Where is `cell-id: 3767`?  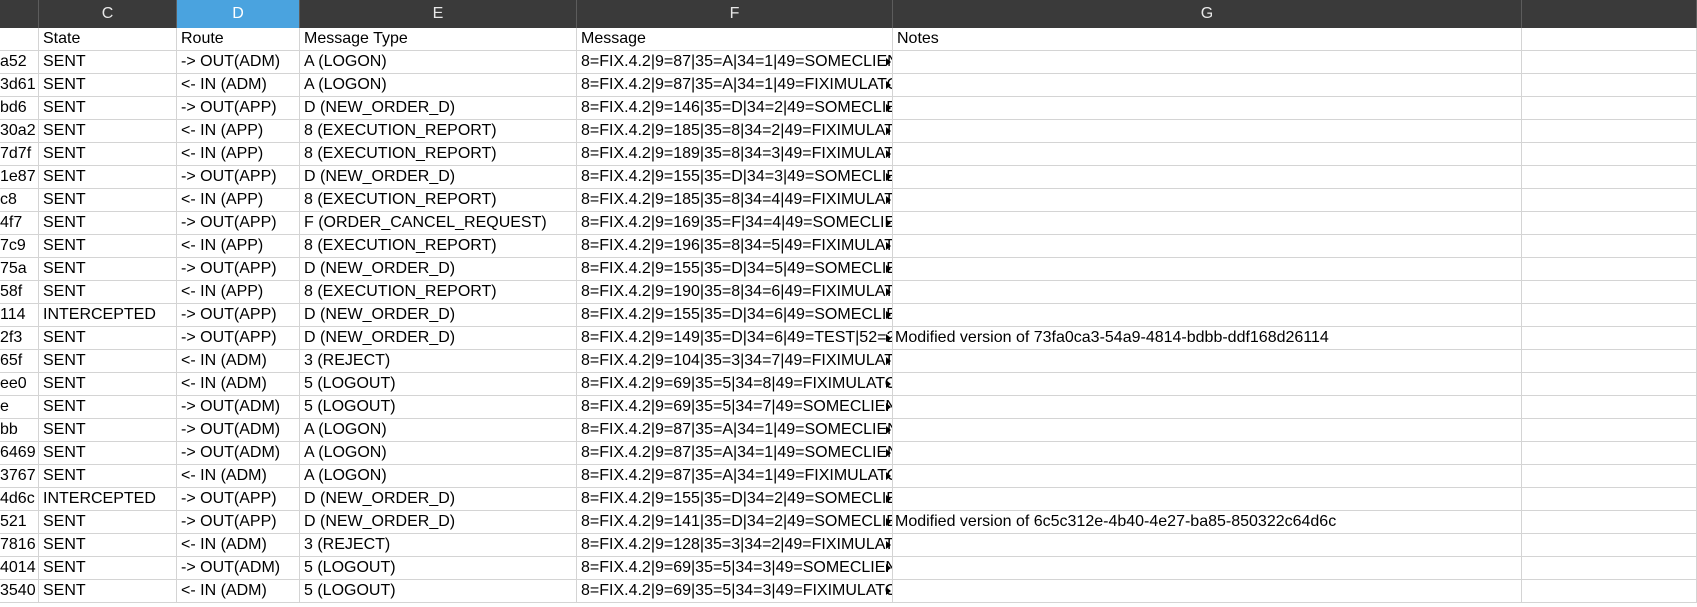
cell-id: 3767 is located at coordinates (19, 476).